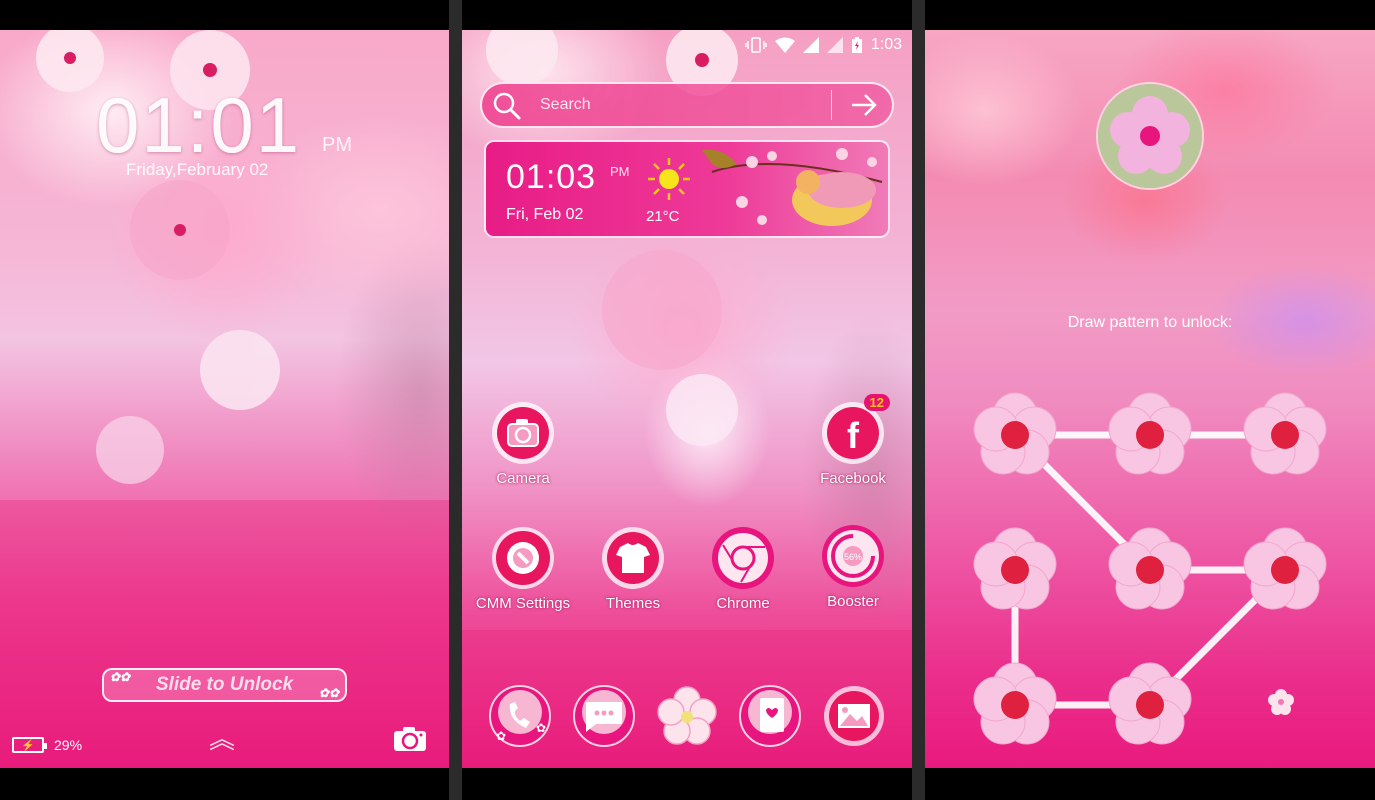 The image size is (1375, 800). Describe the element at coordinates (792, 187) in the screenshot. I see `bird-blossom-art` at that location.